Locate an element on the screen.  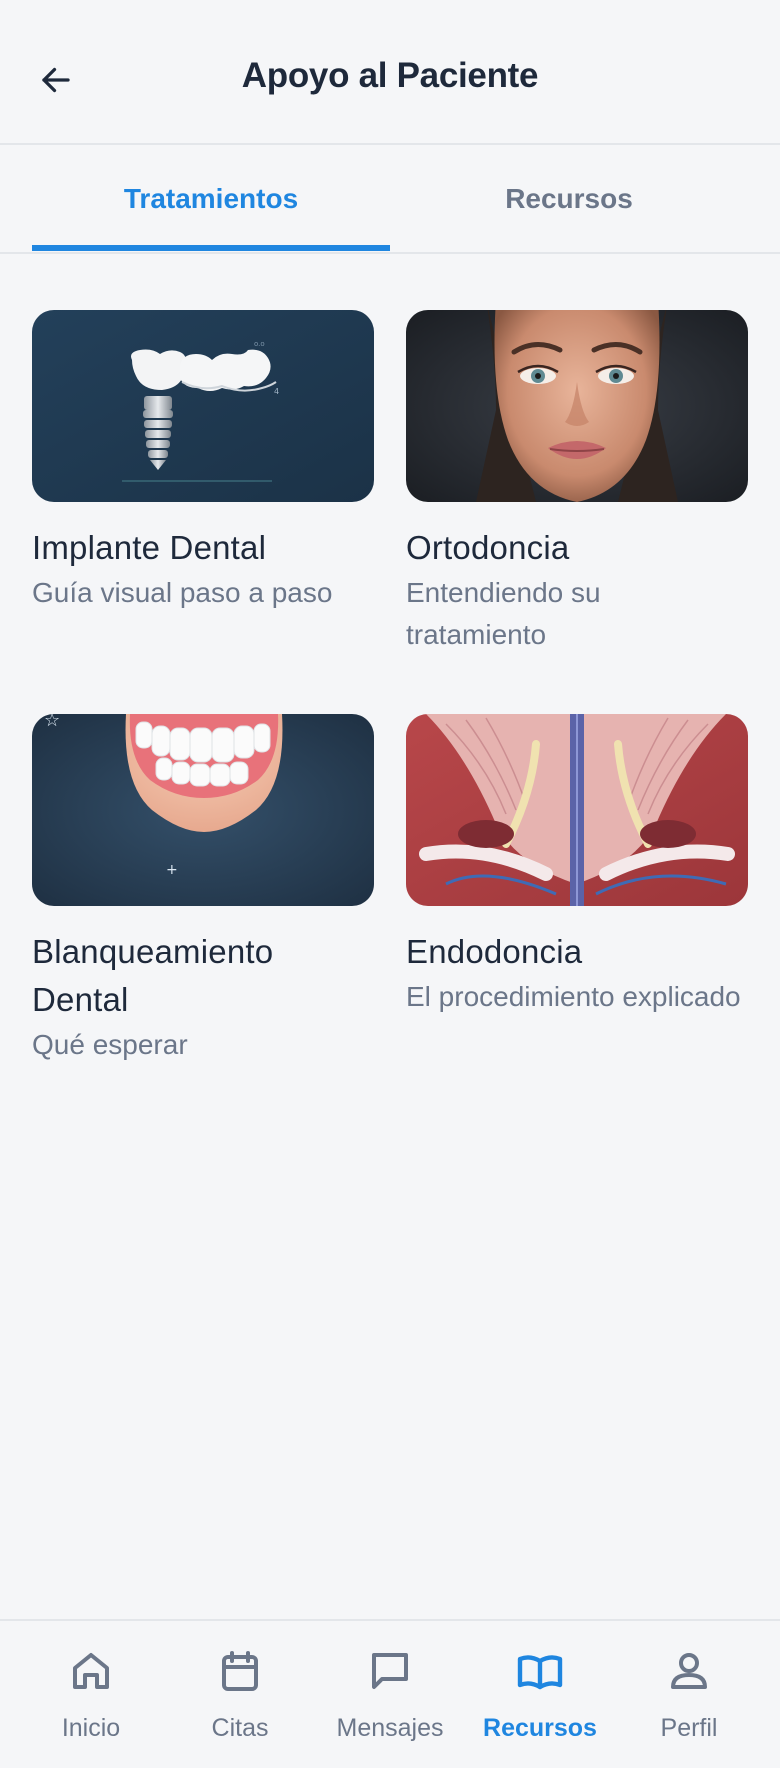
card-title: Blanqueamiento Dental is located at coordinates (153, 975).